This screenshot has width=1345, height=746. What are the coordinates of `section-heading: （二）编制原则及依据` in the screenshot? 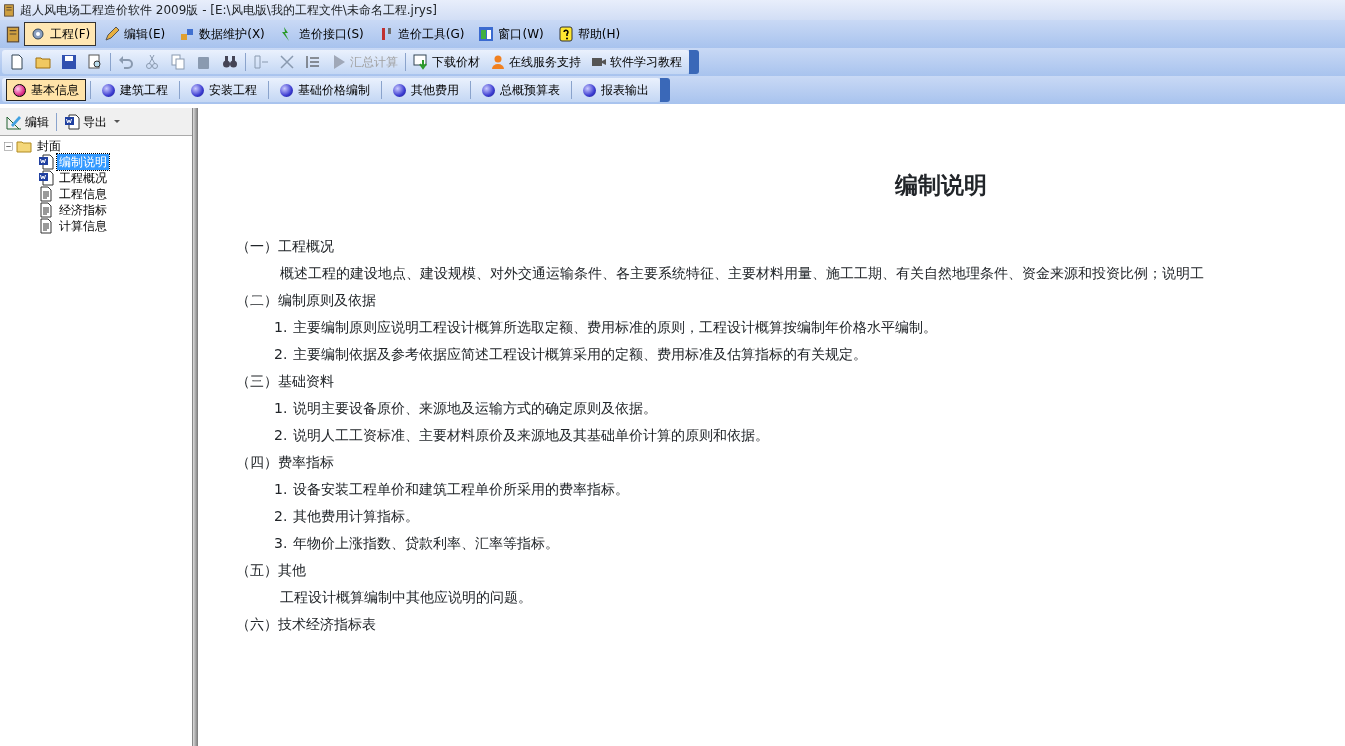 It's located at (306, 300).